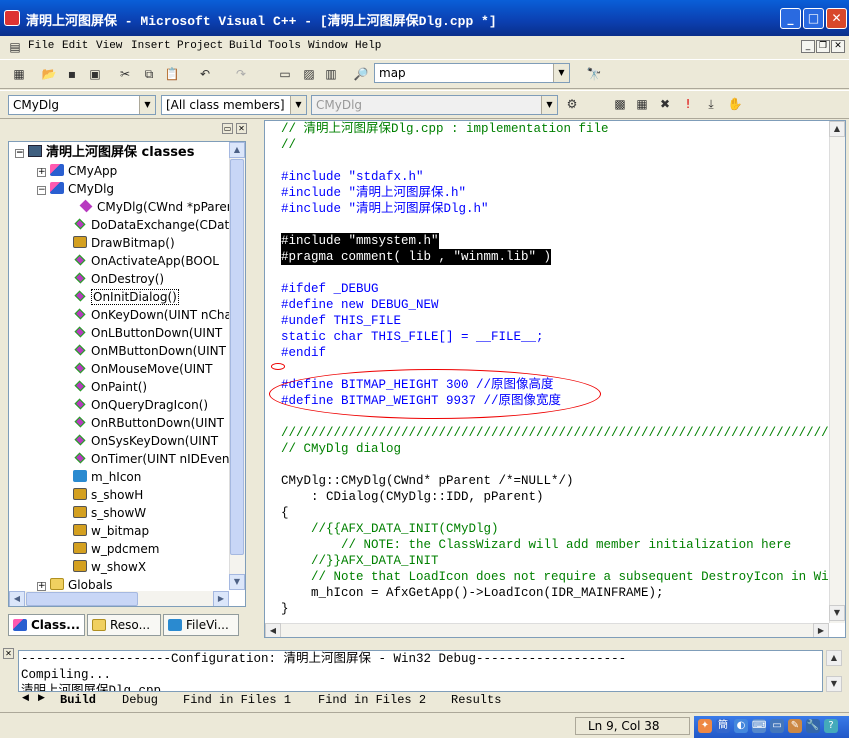 The width and height of the screenshot is (849, 738). Describe the element at coordinates (594, 74) in the screenshot. I see `find-icon: 🔭` at that location.